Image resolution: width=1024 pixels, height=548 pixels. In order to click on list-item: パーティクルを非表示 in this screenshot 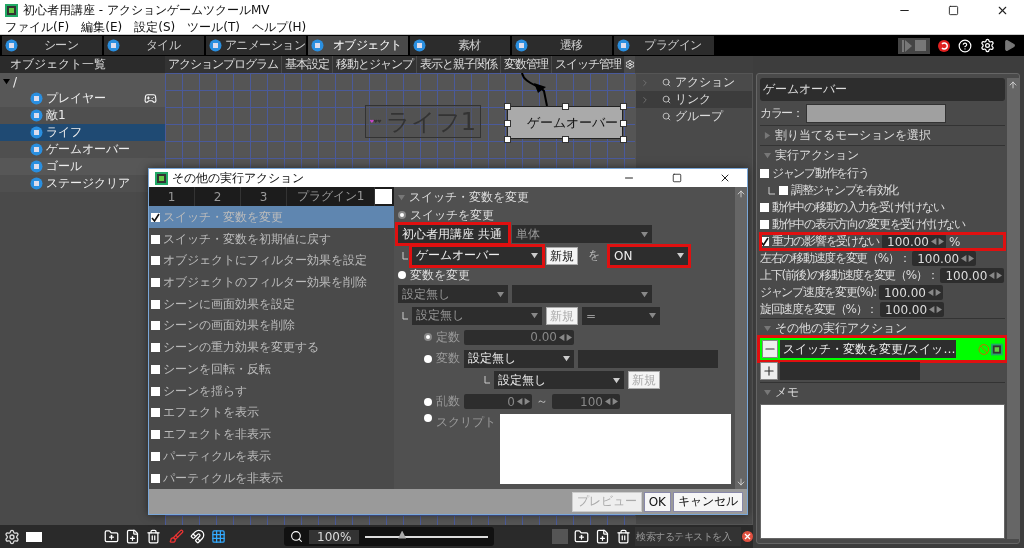, I will do `click(271, 478)`.